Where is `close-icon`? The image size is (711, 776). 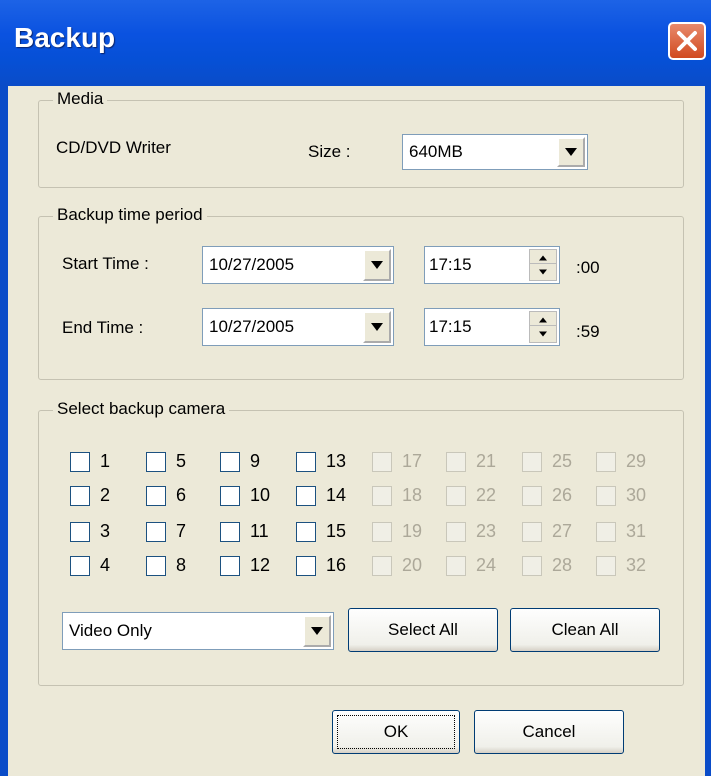
close-icon is located at coordinates (687, 41).